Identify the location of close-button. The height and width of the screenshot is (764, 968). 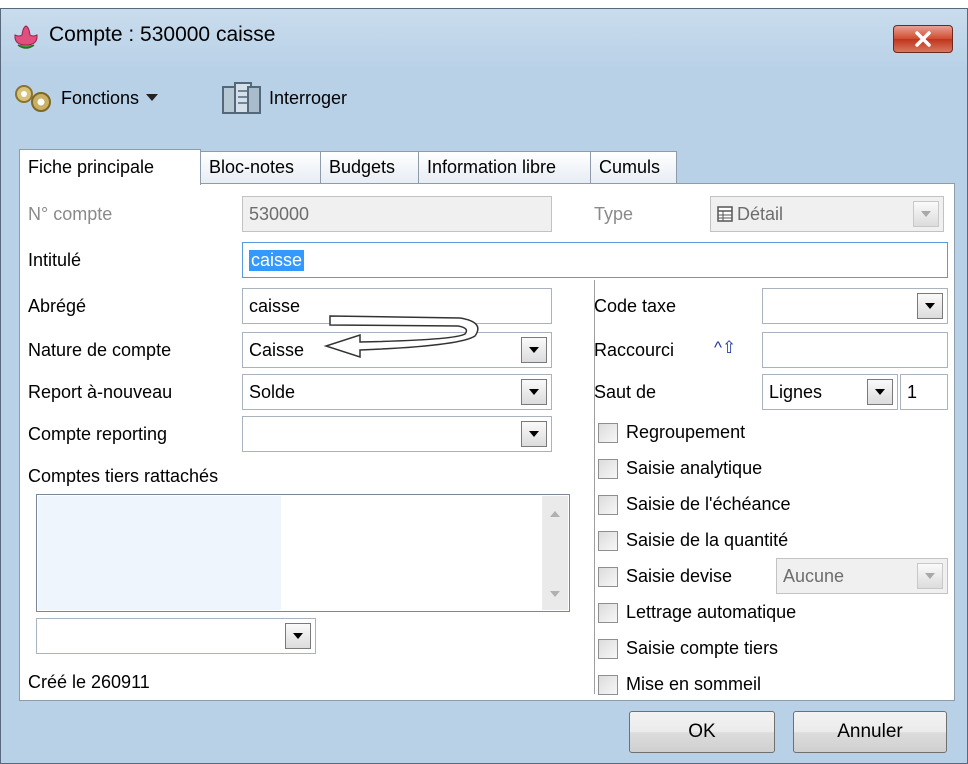
(923, 39).